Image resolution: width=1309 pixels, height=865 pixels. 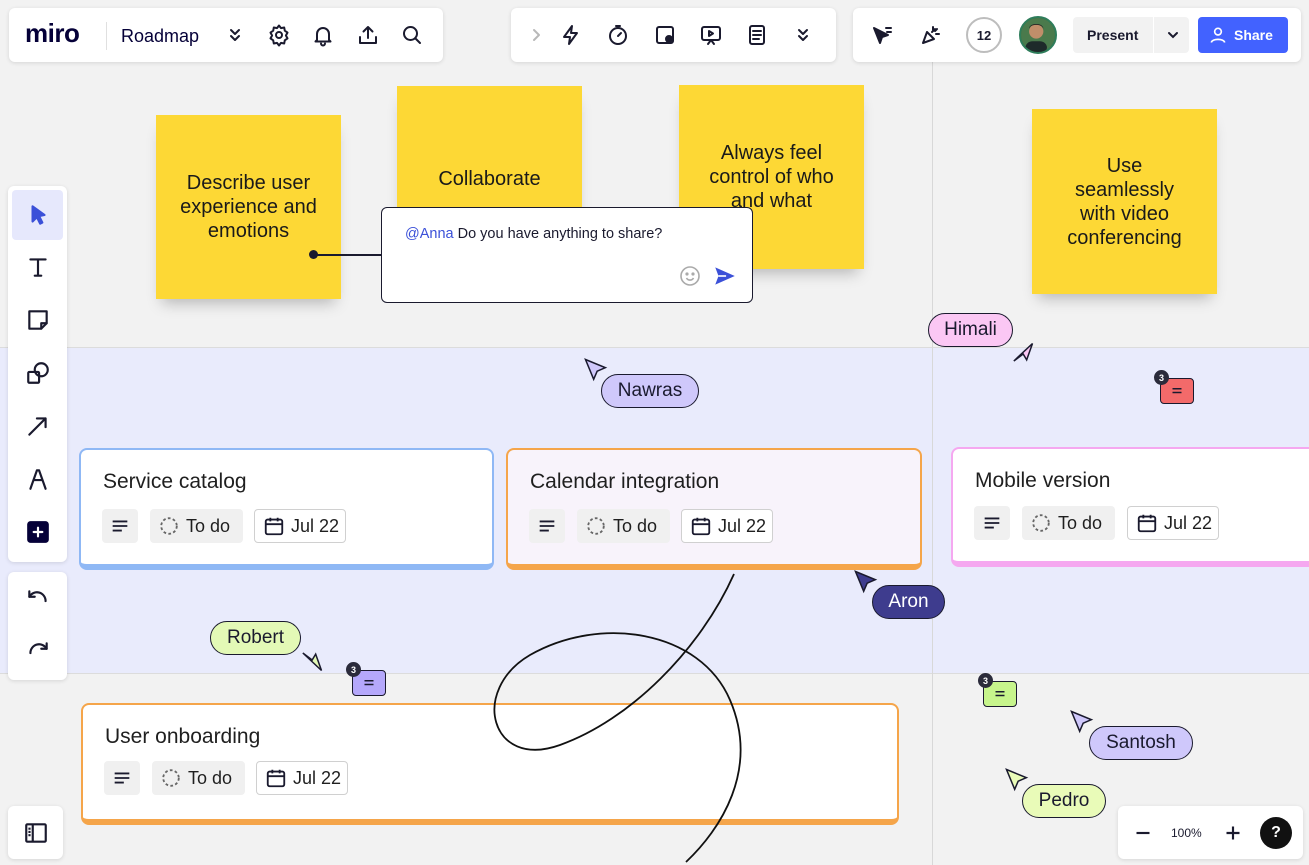 I want to click on top-center-toolbar, so click(x=673, y=35).